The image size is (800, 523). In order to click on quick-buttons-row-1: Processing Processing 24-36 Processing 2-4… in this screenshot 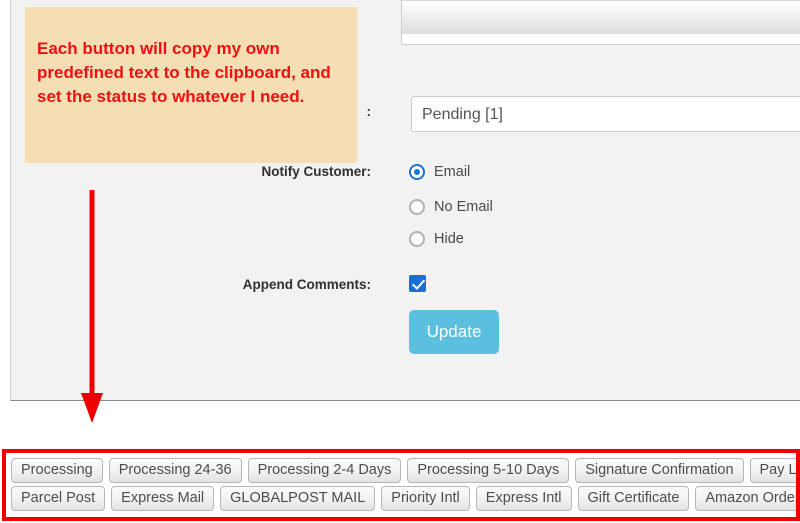, I will do `click(401, 469)`.